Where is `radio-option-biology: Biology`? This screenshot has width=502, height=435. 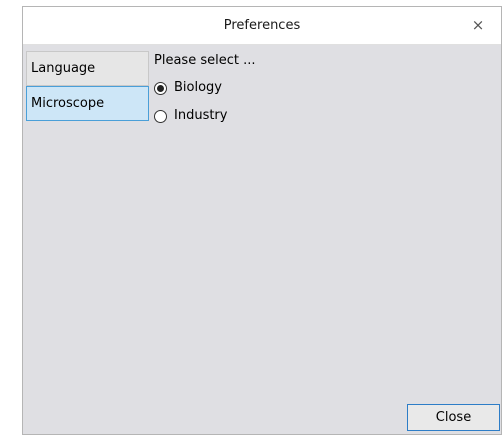
radio-option-biology: Biology is located at coordinates (188, 88).